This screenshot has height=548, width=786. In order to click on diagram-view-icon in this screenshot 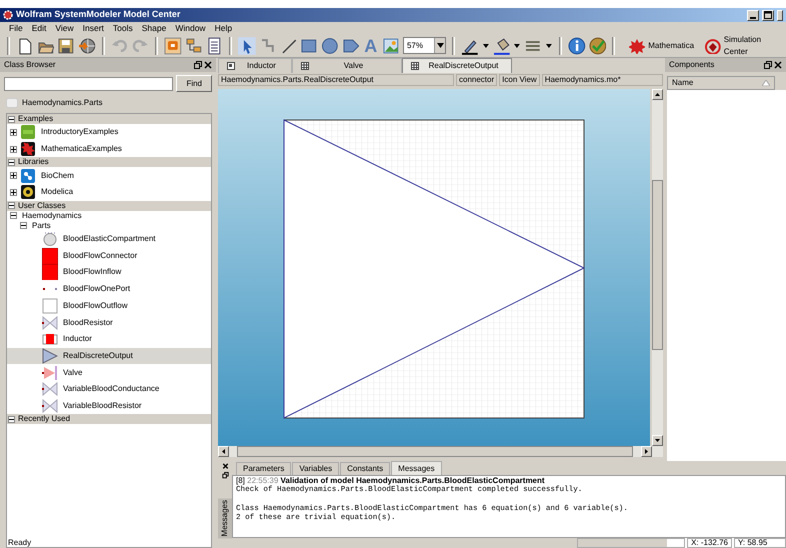, I will do `click(173, 45)`.